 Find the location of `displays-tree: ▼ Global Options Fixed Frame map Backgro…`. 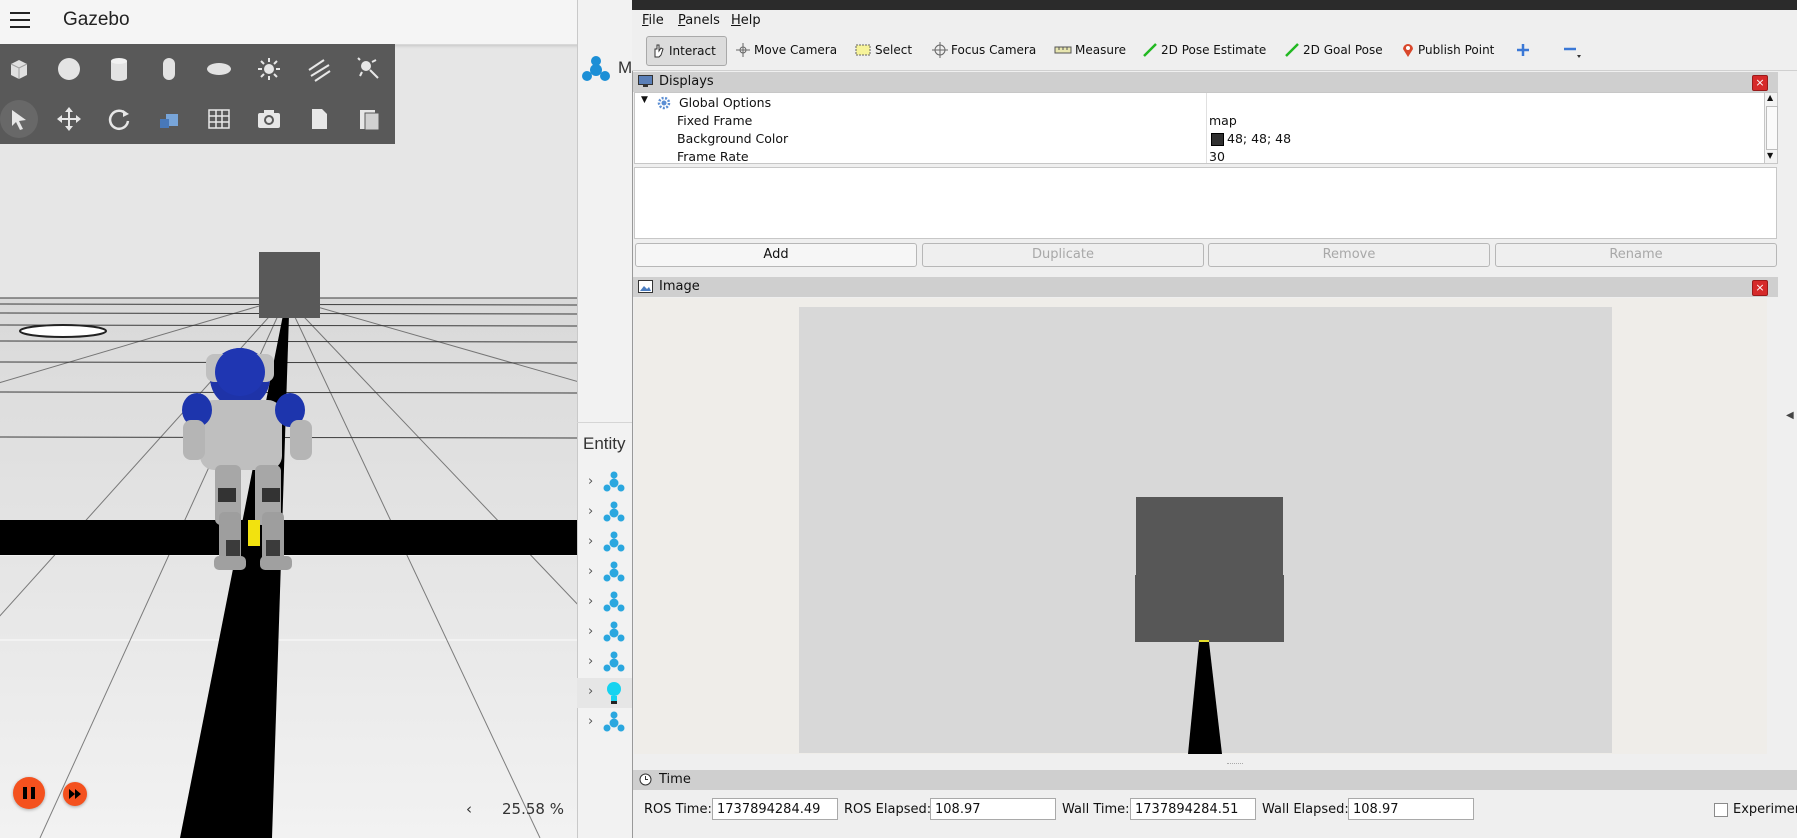

displays-tree: ▼ Global Options Fixed Frame map Backgro… is located at coordinates (1200, 128).